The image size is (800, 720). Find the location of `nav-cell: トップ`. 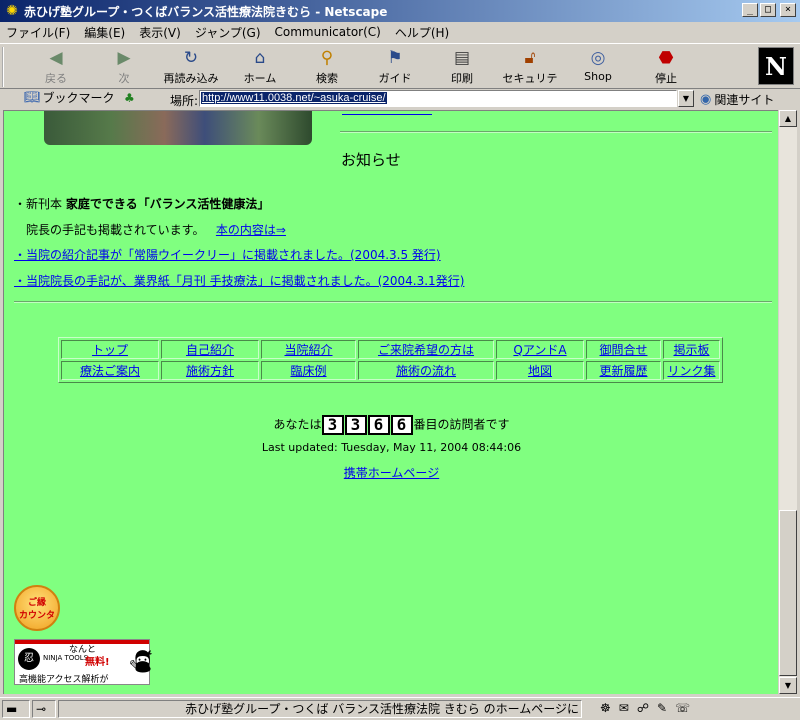

nav-cell: トップ is located at coordinates (110, 349).